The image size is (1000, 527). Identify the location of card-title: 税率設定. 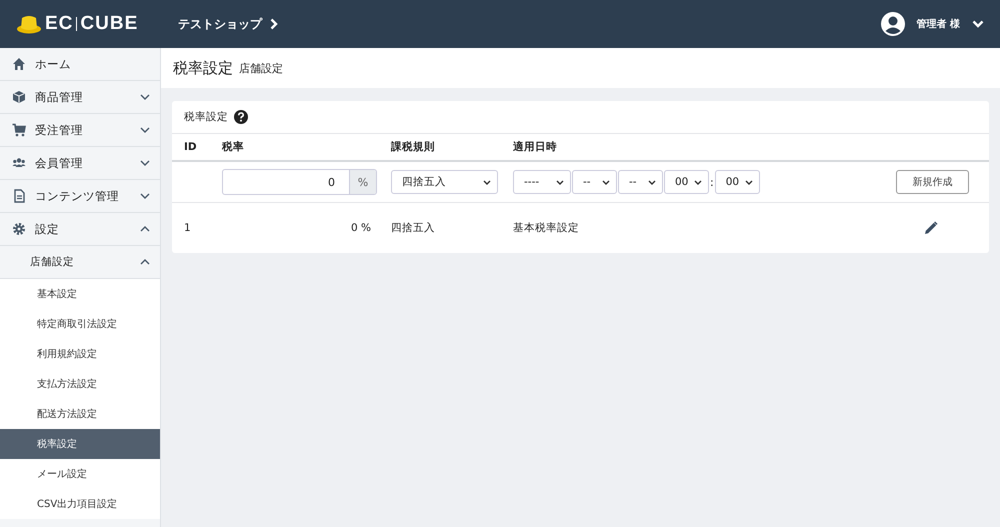
(206, 117).